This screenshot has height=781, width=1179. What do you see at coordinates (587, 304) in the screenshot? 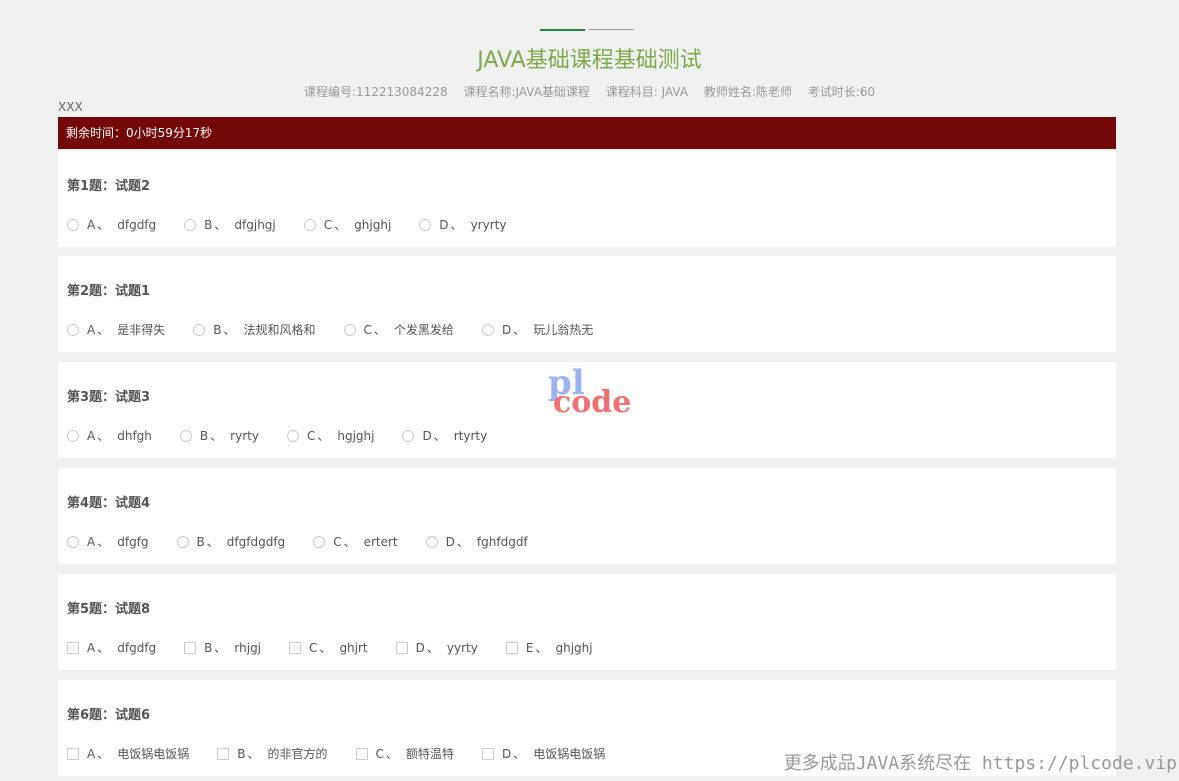
I see `question-card: 第2题：试题1 A、是非得失 B、法规和风格和 C、个发黑发给 D、玩儿翁热无` at bounding box center [587, 304].